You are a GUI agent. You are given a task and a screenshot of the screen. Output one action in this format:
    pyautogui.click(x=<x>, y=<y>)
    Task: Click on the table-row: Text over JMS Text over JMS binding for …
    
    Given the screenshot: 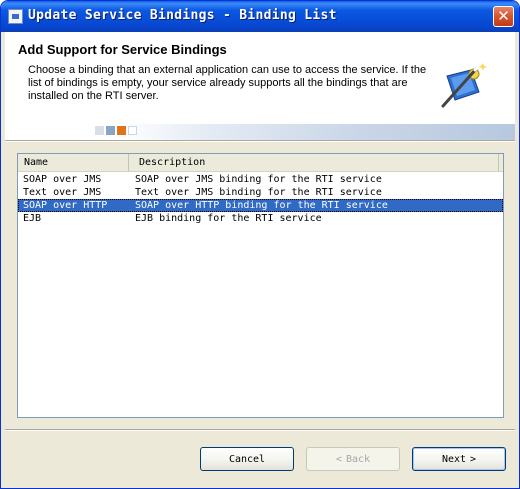 What is the action you would take?
    pyautogui.click(x=260, y=192)
    